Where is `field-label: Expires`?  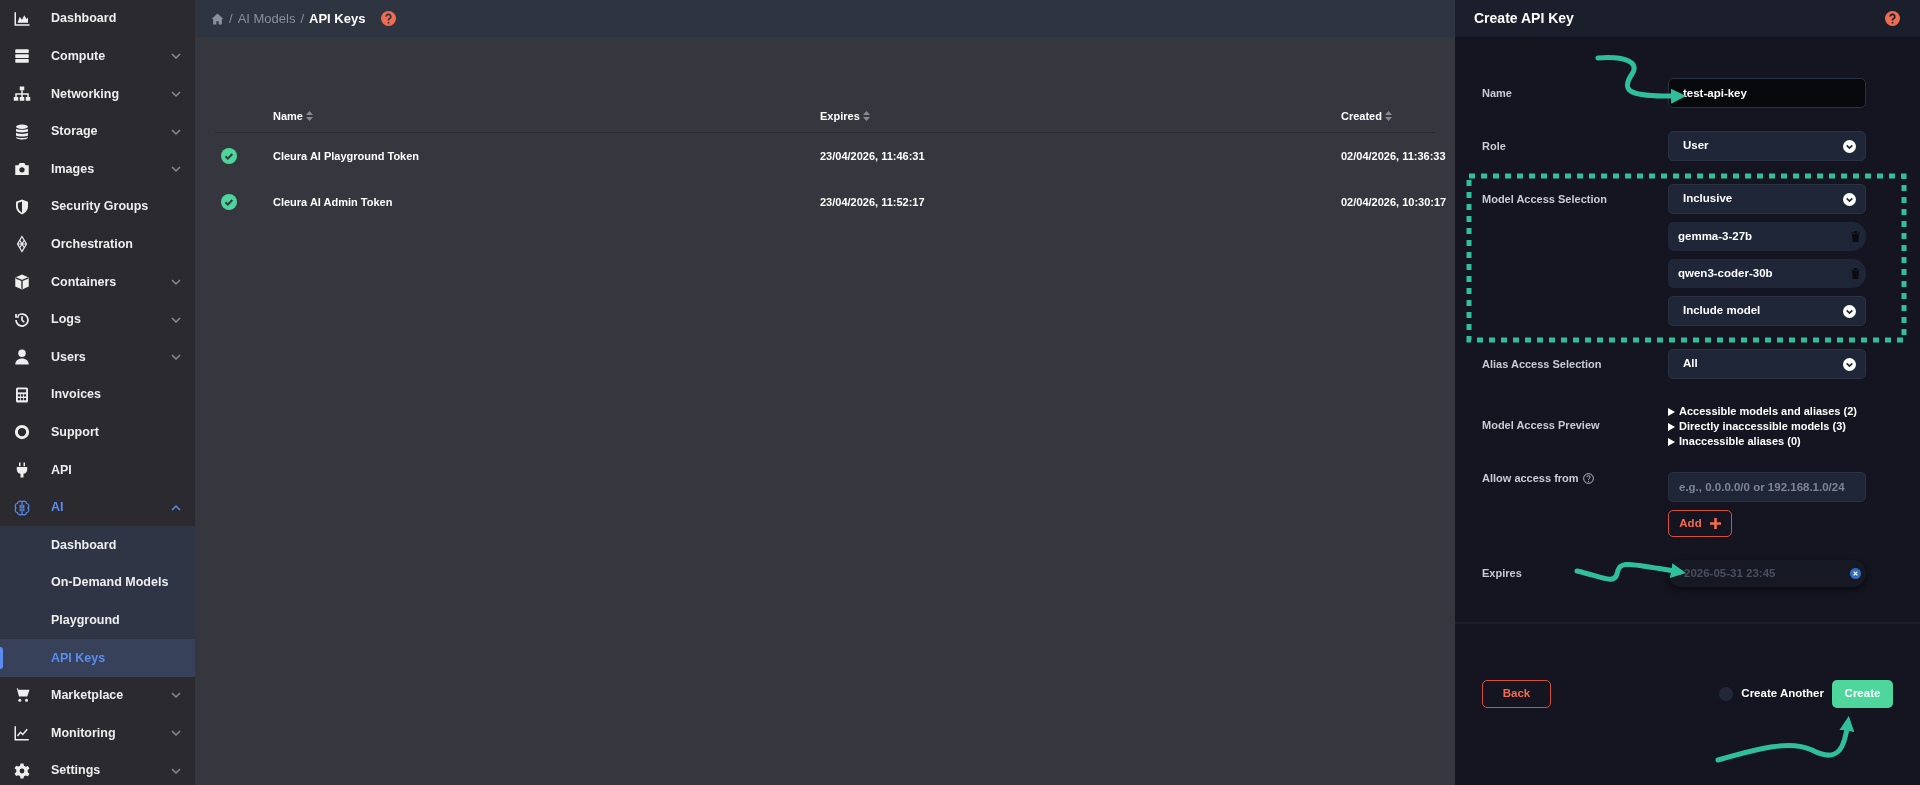
field-label: Expires is located at coordinates (1502, 574).